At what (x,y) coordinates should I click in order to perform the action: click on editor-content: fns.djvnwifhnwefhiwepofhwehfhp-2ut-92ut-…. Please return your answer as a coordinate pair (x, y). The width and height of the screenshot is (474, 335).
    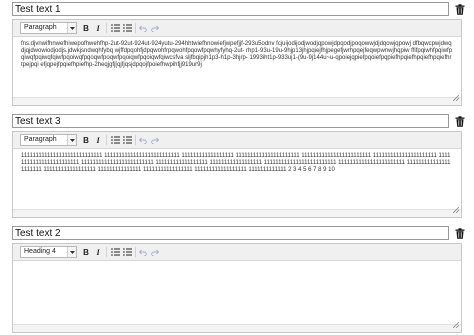
    Looking at the image, I should click on (237, 55).